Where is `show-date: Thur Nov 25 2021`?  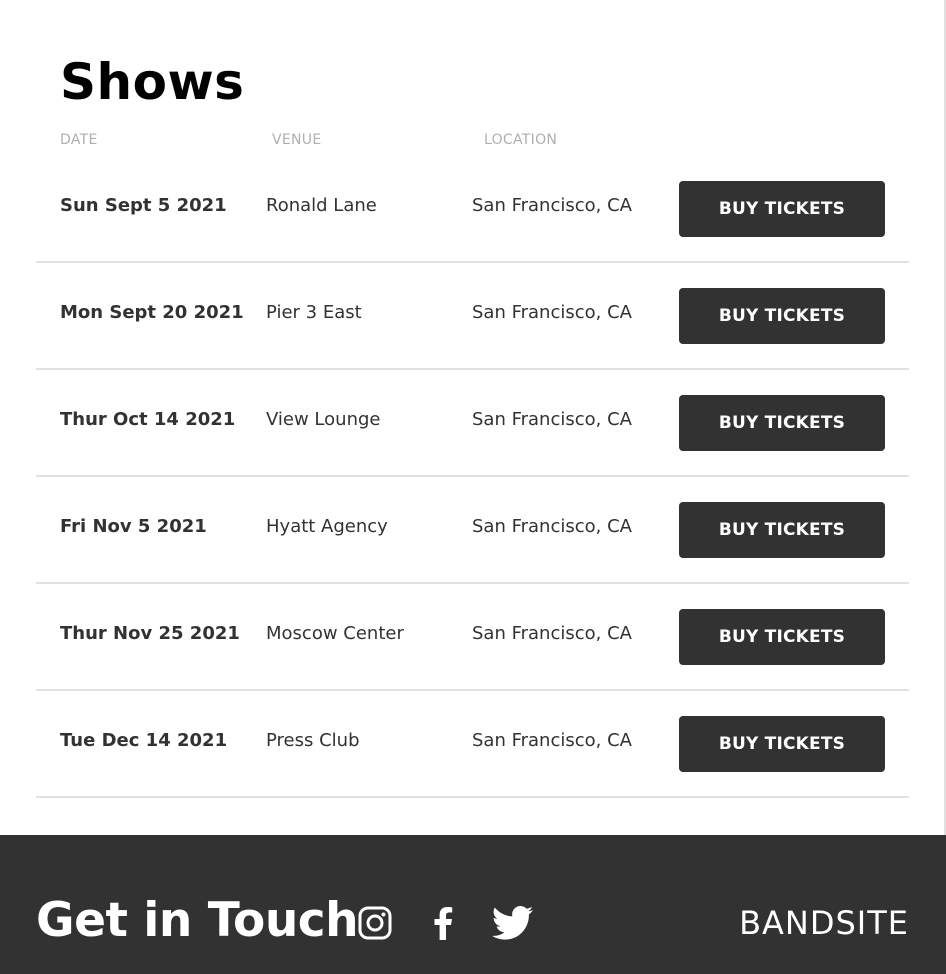 show-date: Thur Nov 25 2021 is located at coordinates (150, 633).